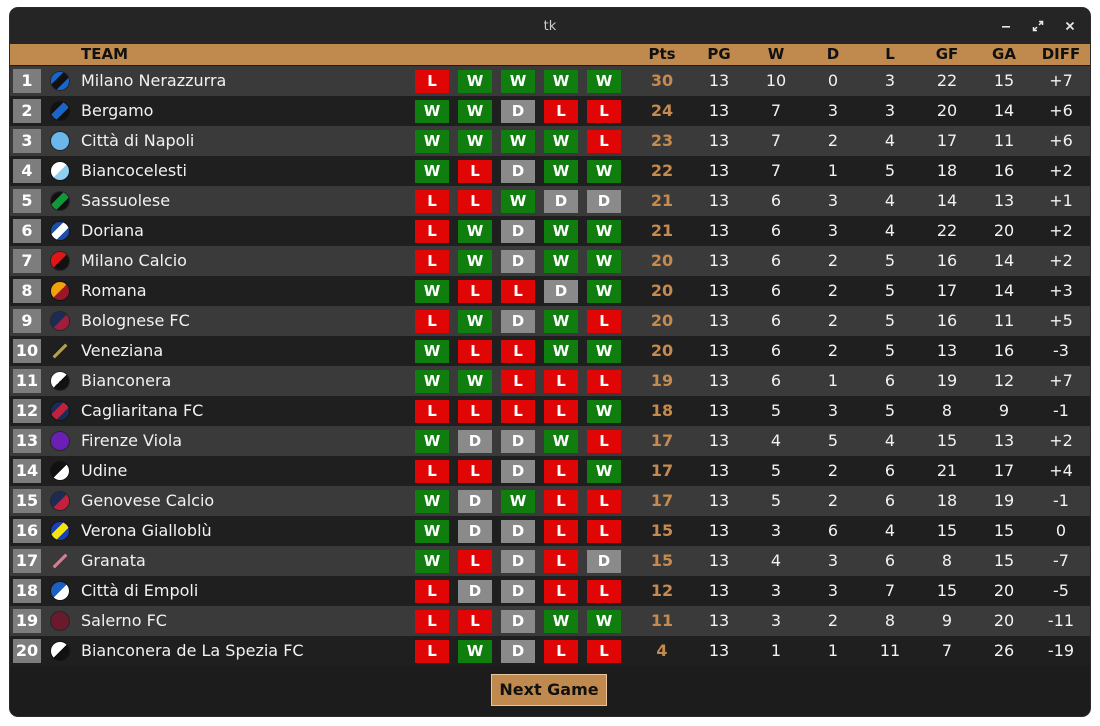  I want to click on table-row: 19 Salerno FC L L D W W 11 13 3 2 8 9 20 -11, so click(550, 621).